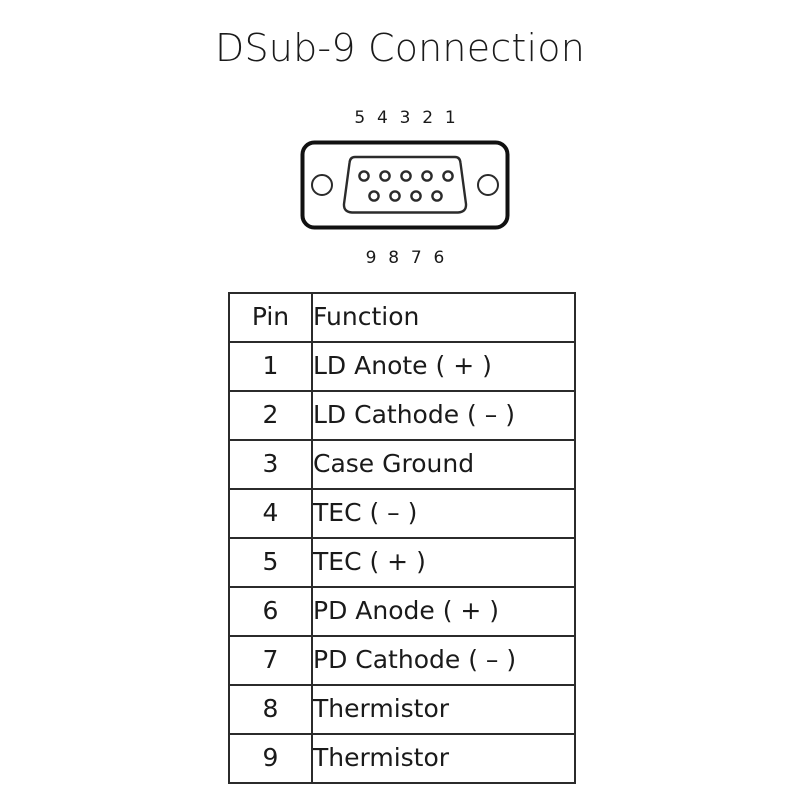 The height and width of the screenshot is (800, 800). I want to click on pin-function-cell: TEC ( – ), so click(443, 513).